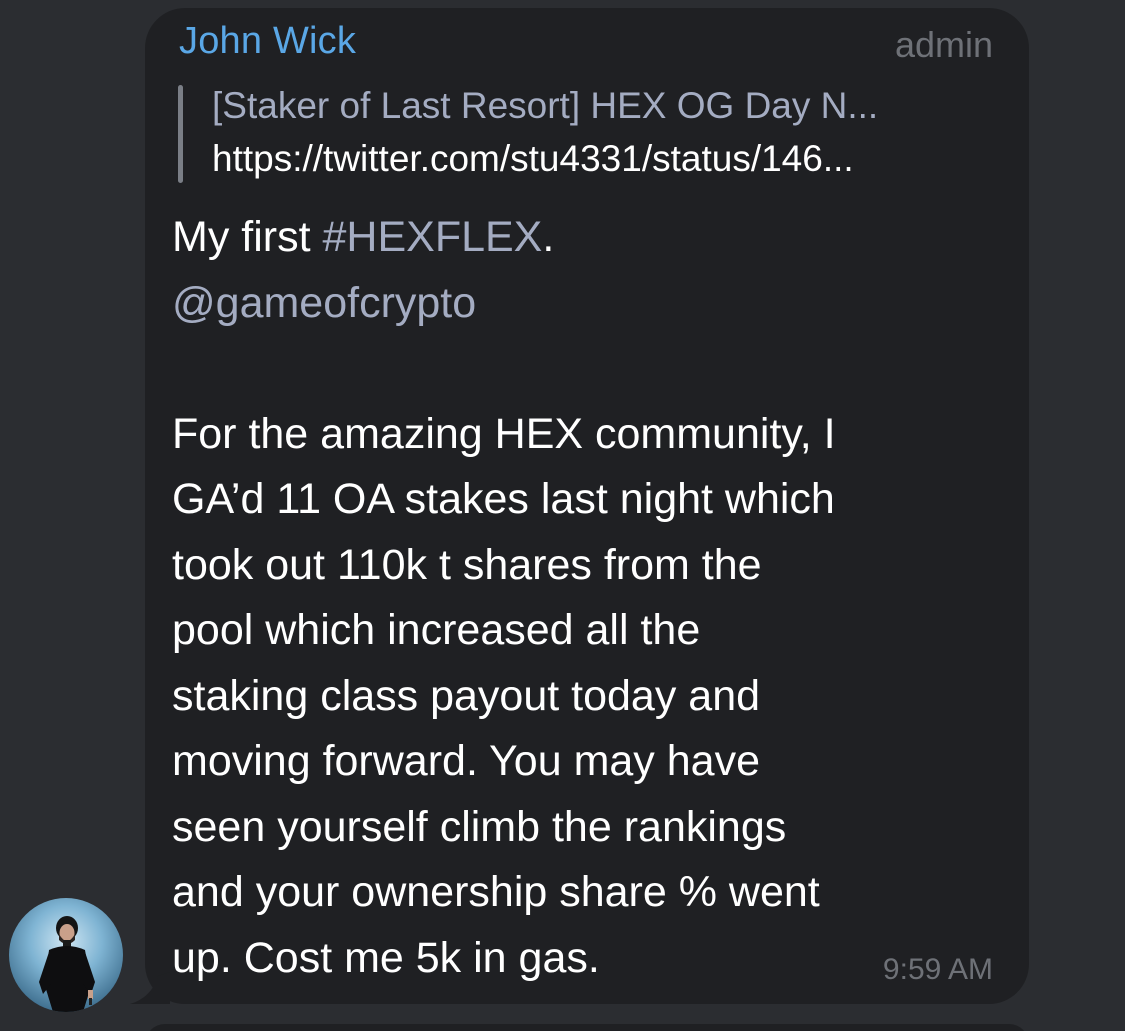  I want to click on paragraph-line: GA’d 11 OA stakes last night which, so click(503, 499).